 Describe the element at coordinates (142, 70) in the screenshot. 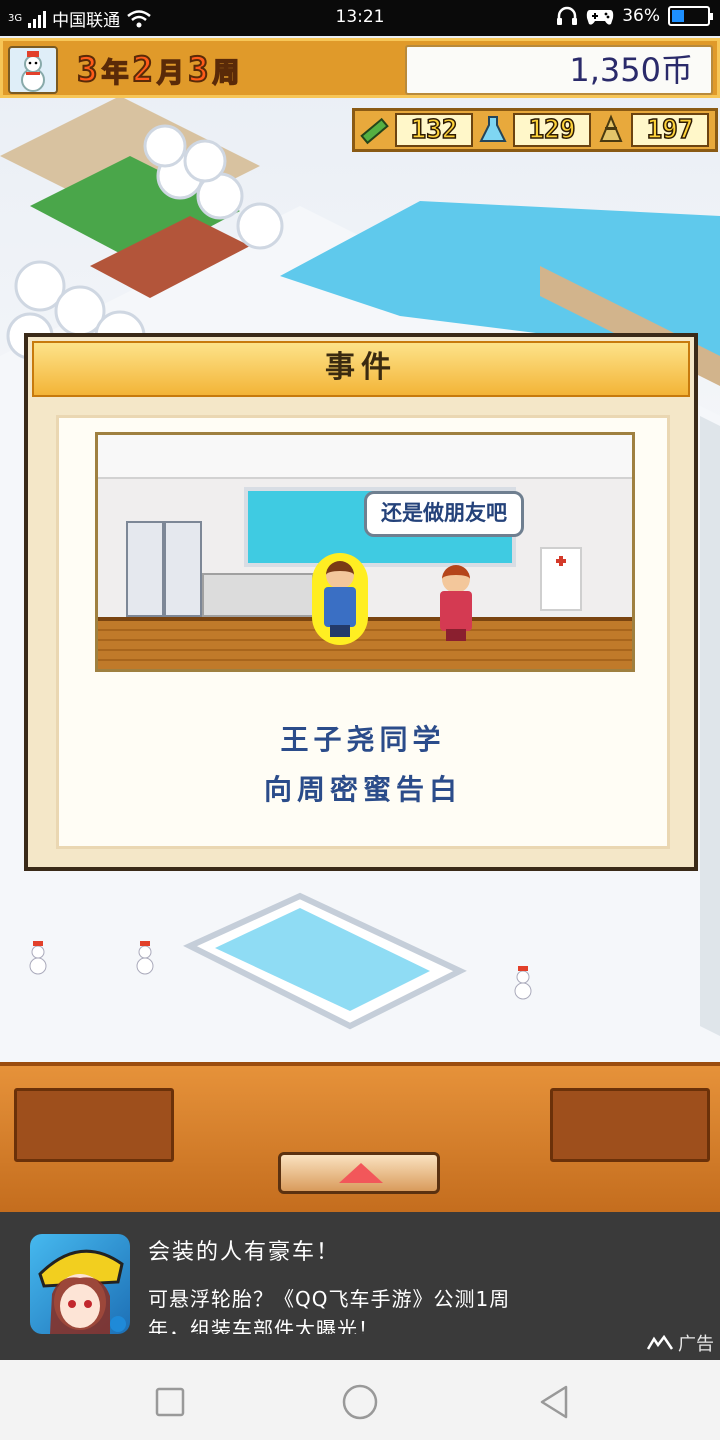

I see `month-number: 2` at that location.